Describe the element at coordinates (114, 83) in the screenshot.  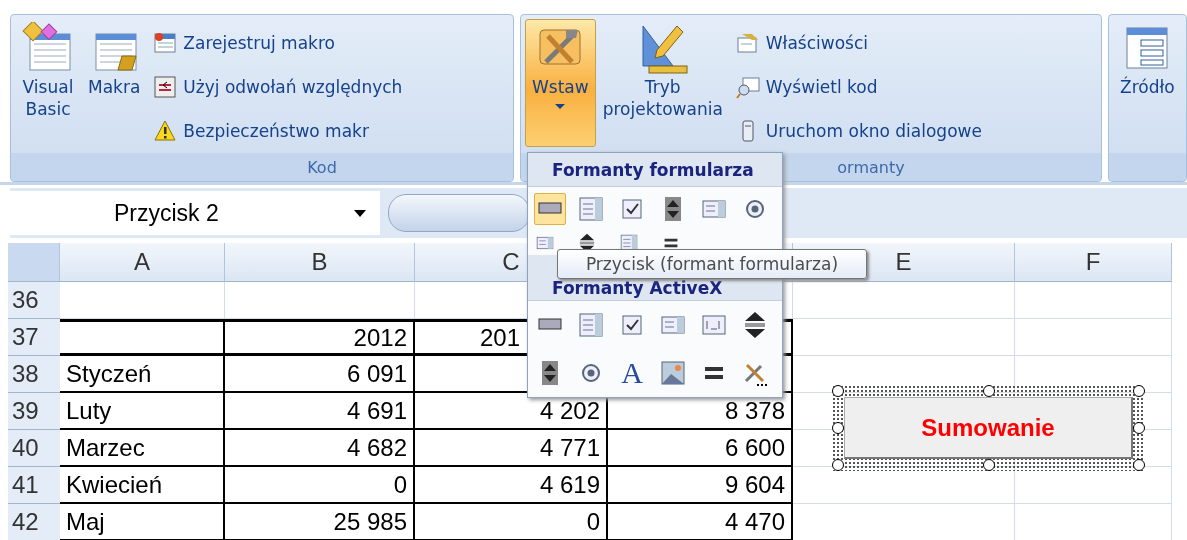
I see `ribbon-button: Makra` at that location.